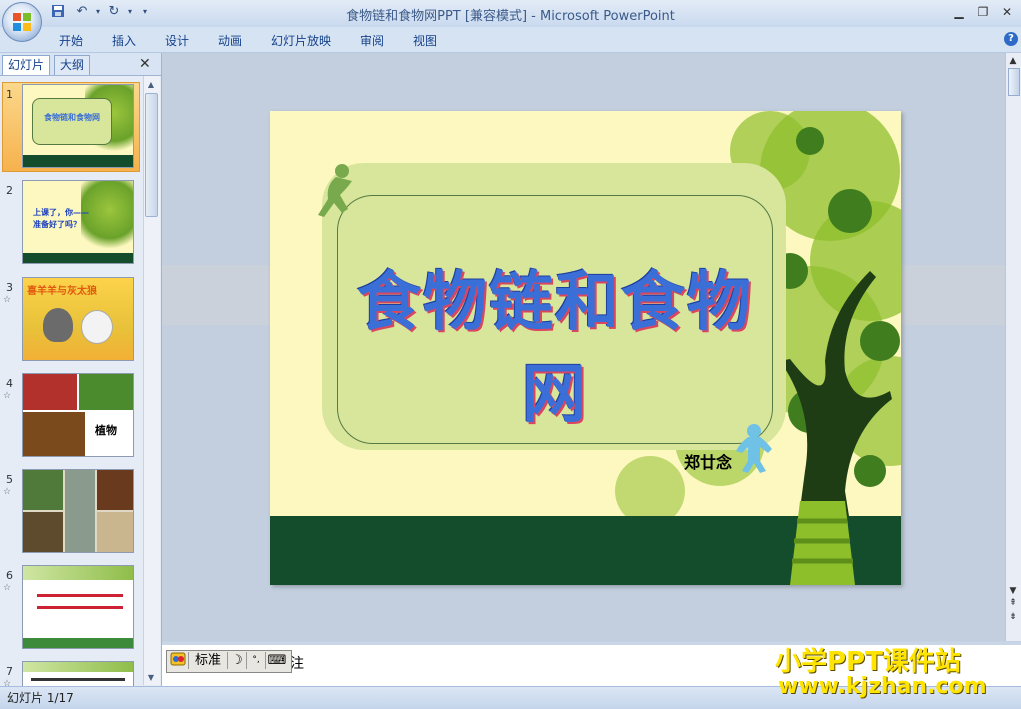 The height and width of the screenshot is (709, 1021). I want to click on slide-number: 3, so click(9, 287).